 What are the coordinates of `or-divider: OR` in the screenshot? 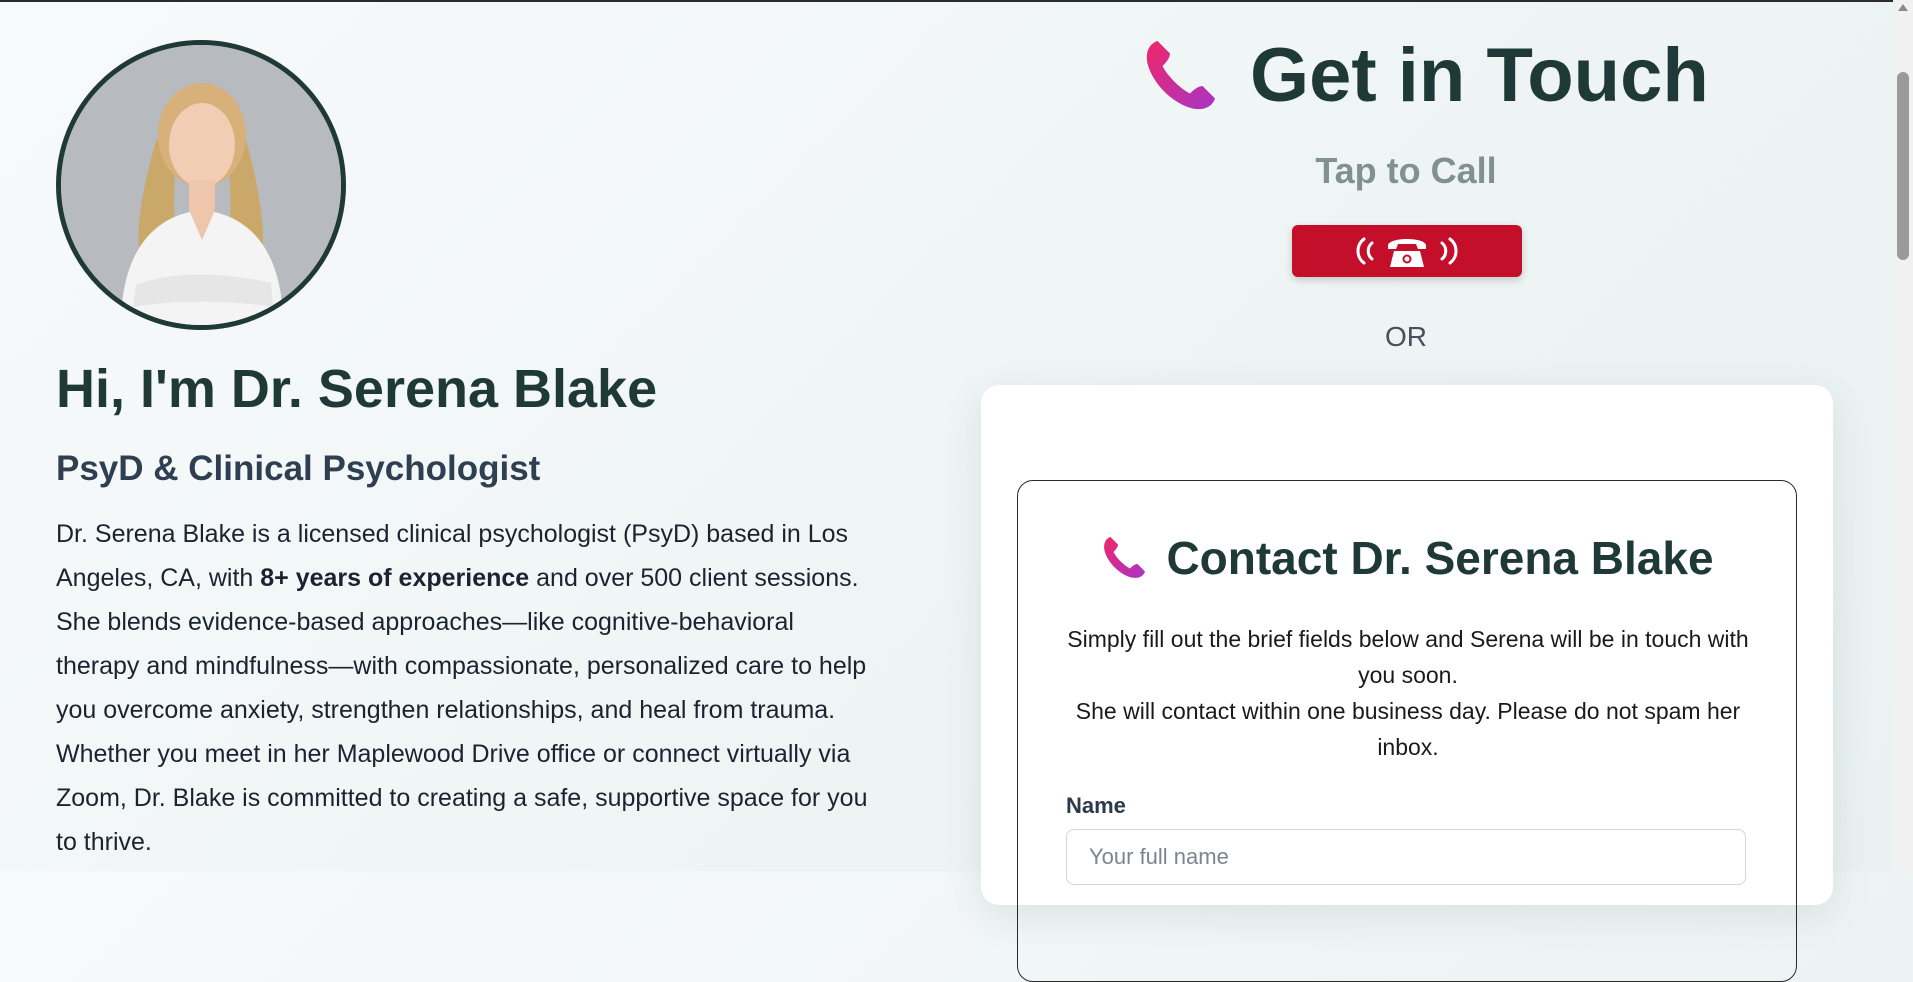 It's located at (1406, 336).